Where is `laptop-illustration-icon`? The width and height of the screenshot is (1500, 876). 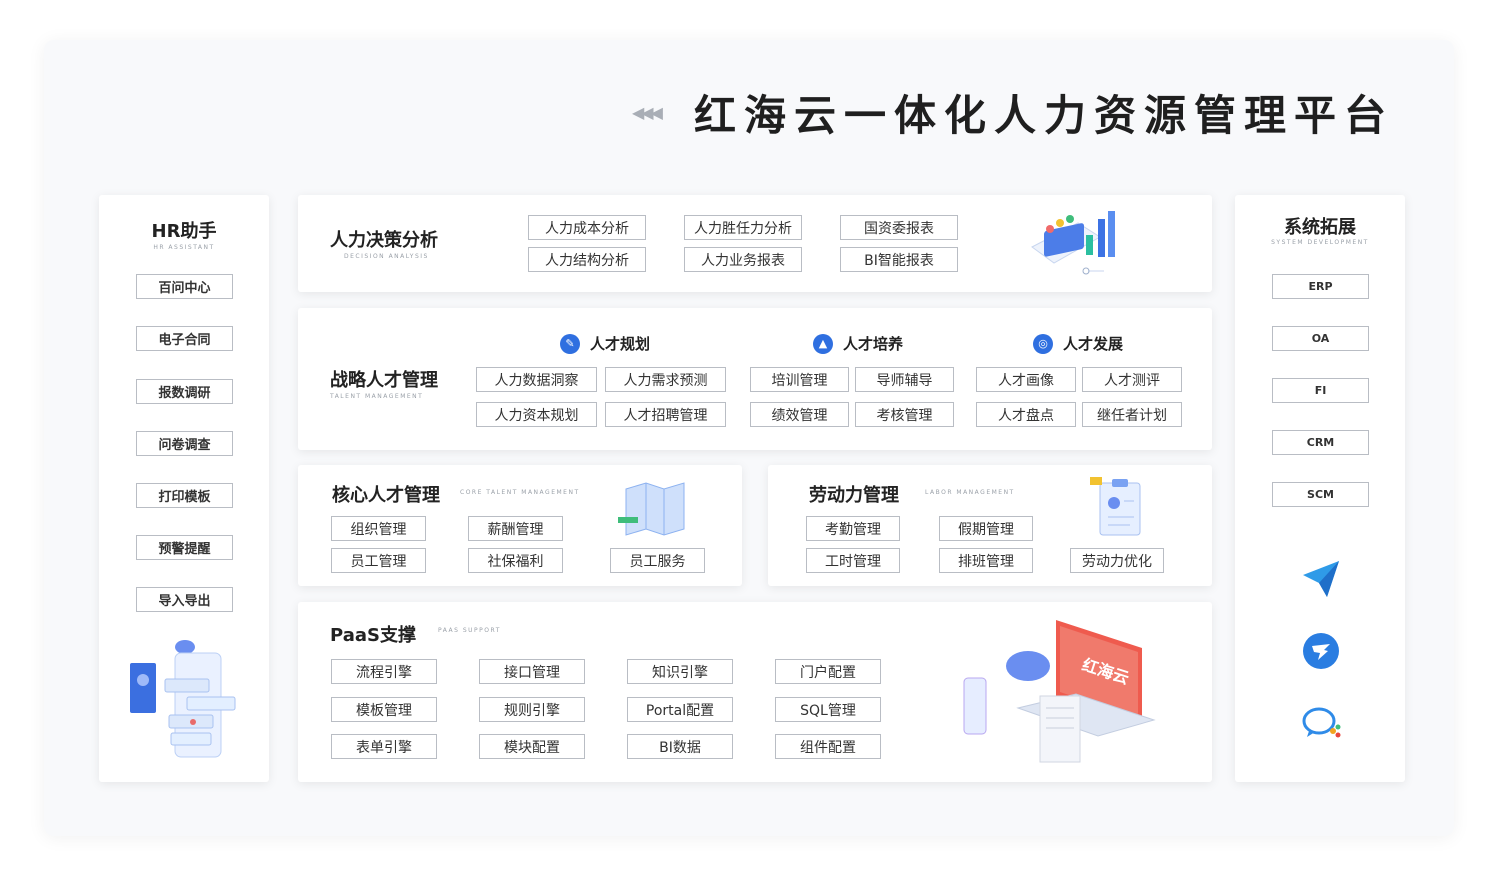
laptop-illustration-icon is located at coordinates (1059, 691).